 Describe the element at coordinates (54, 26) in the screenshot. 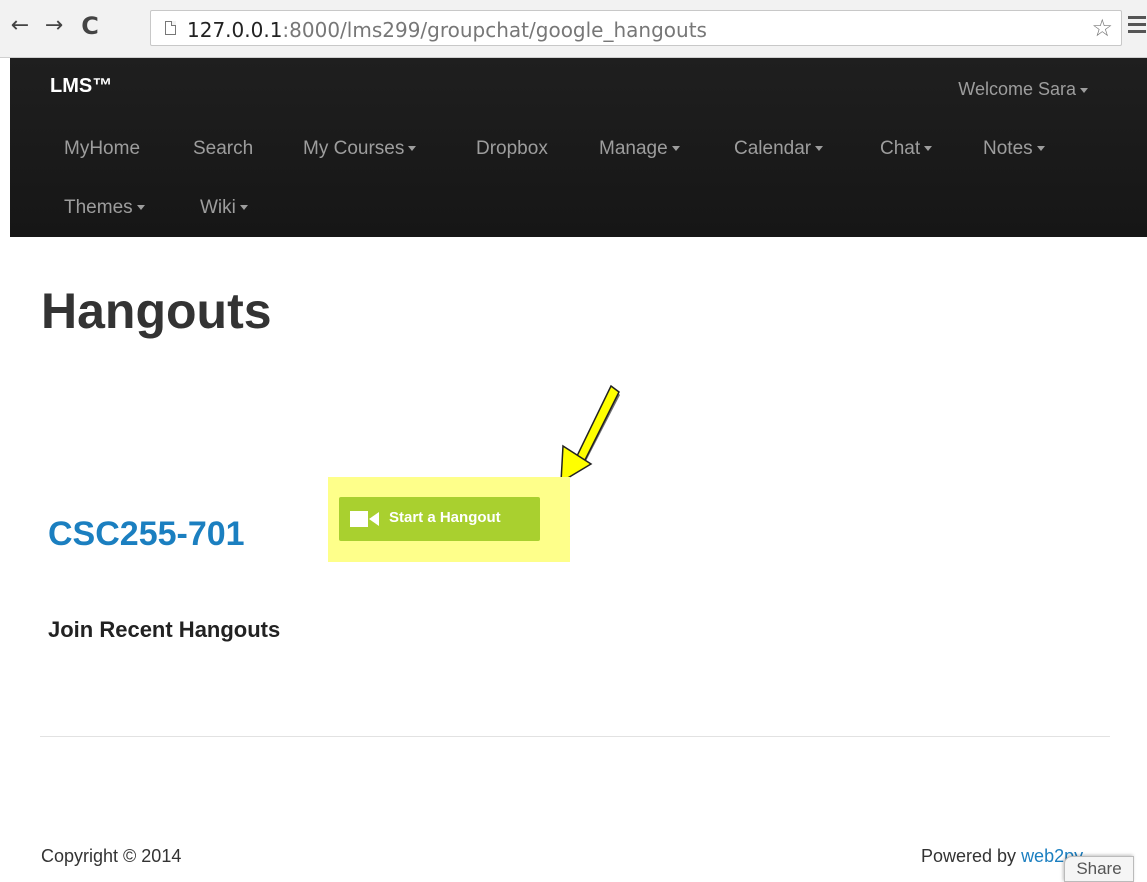

I see `forward-arrow-icon: →` at that location.